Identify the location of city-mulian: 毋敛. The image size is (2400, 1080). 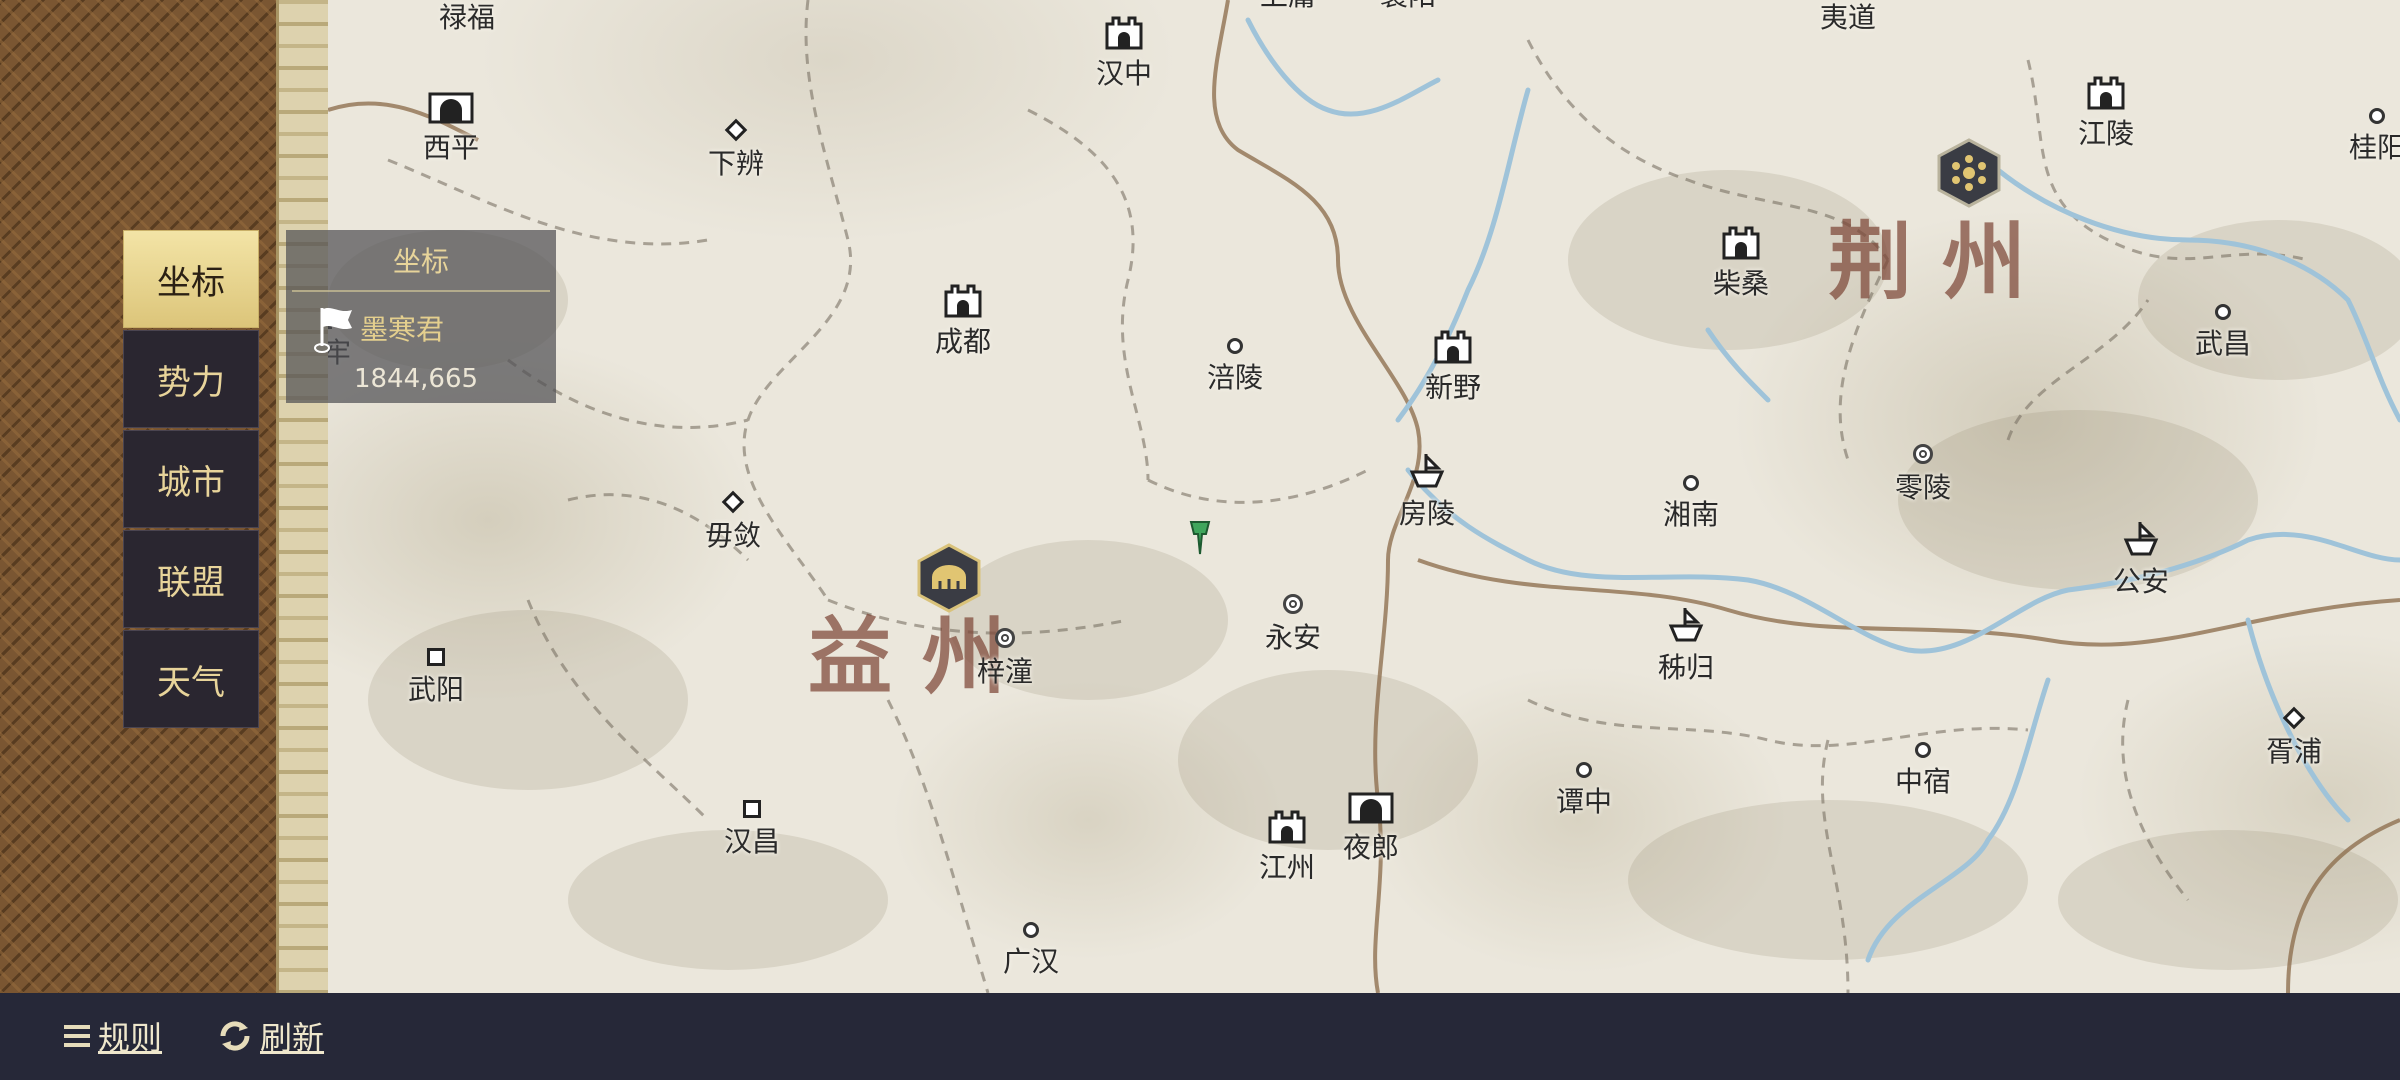
(733, 522).